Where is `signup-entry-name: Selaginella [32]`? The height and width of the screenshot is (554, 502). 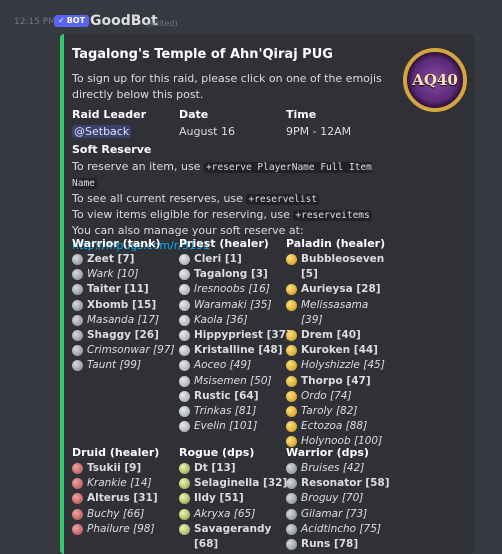
signup-entry-name: Selaginella [32] is located at coordinates (241, 483).